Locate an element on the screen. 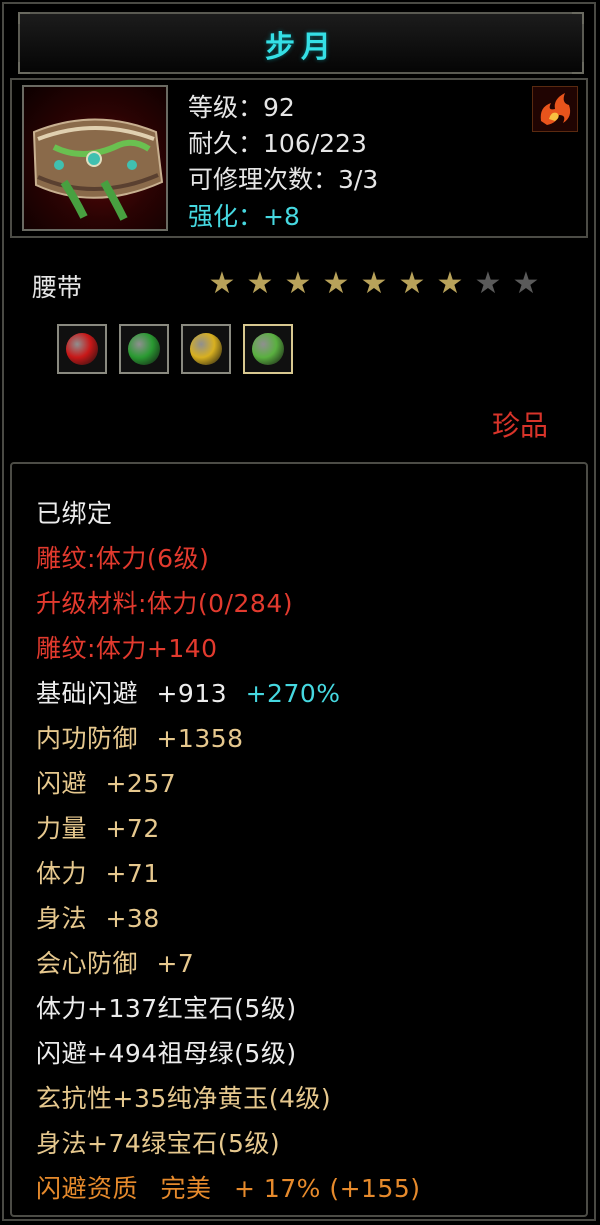 The image size is (600, 1225). crit-defense-label: 会心防御 is located at coordinates (87, 963).